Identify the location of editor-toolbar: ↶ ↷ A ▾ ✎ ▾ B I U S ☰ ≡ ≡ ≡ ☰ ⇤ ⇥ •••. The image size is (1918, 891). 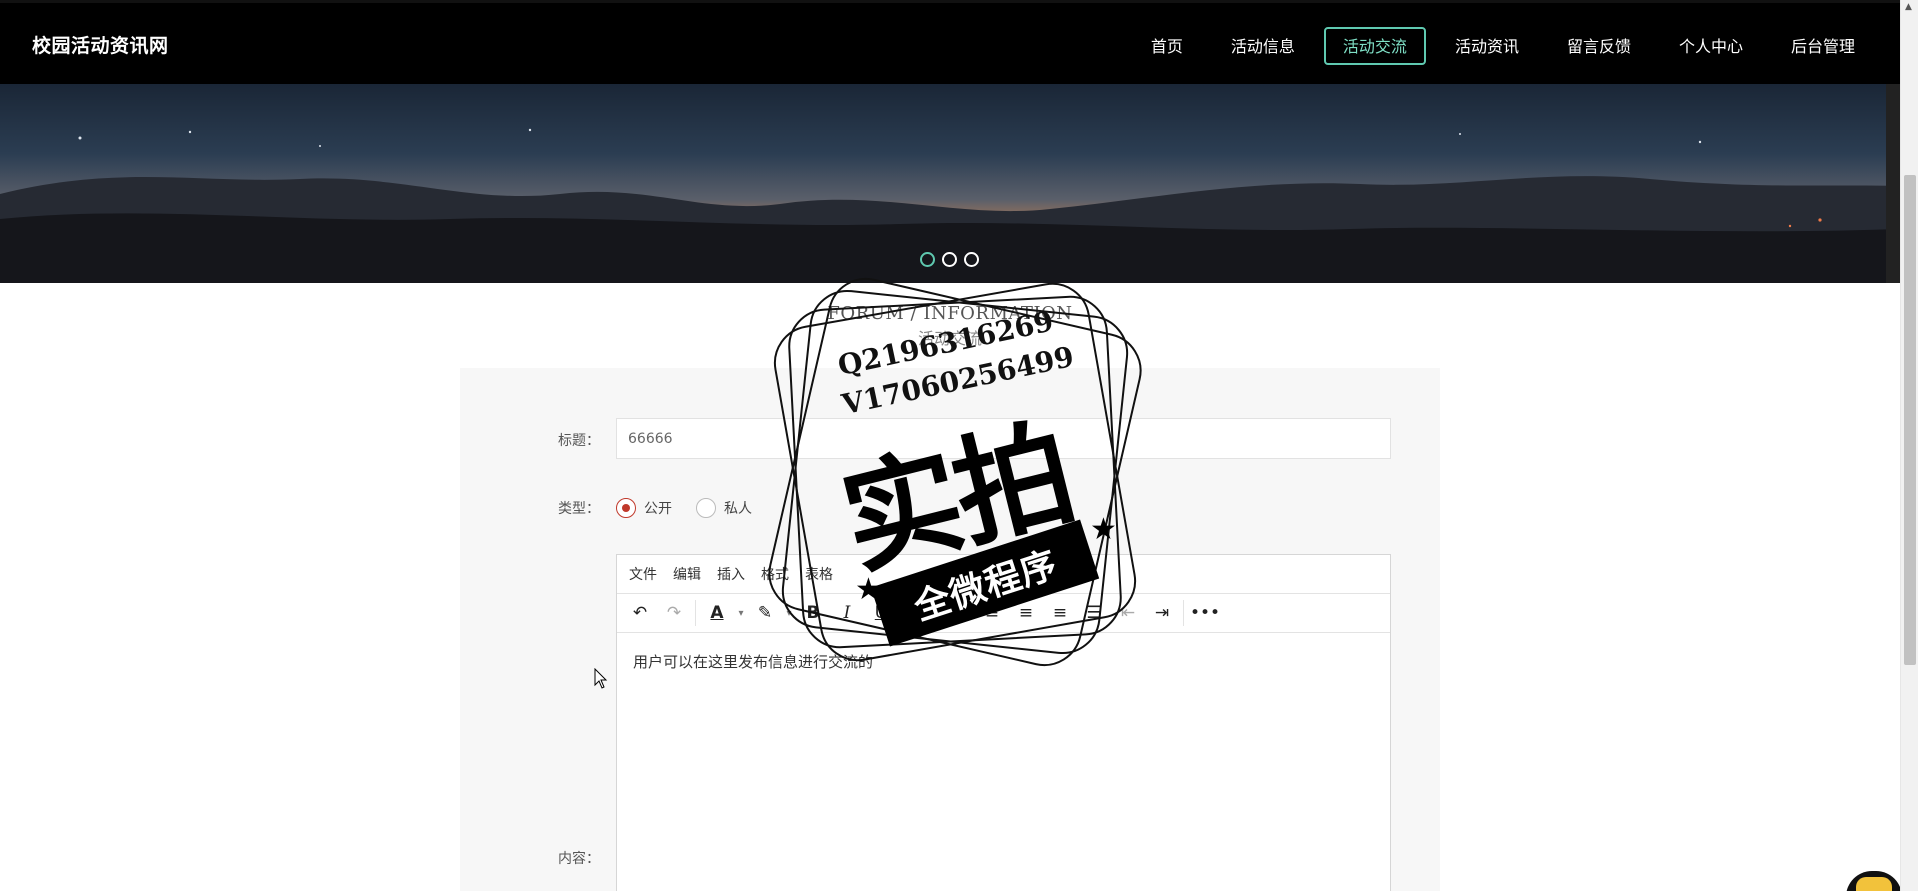
(1003, 613).